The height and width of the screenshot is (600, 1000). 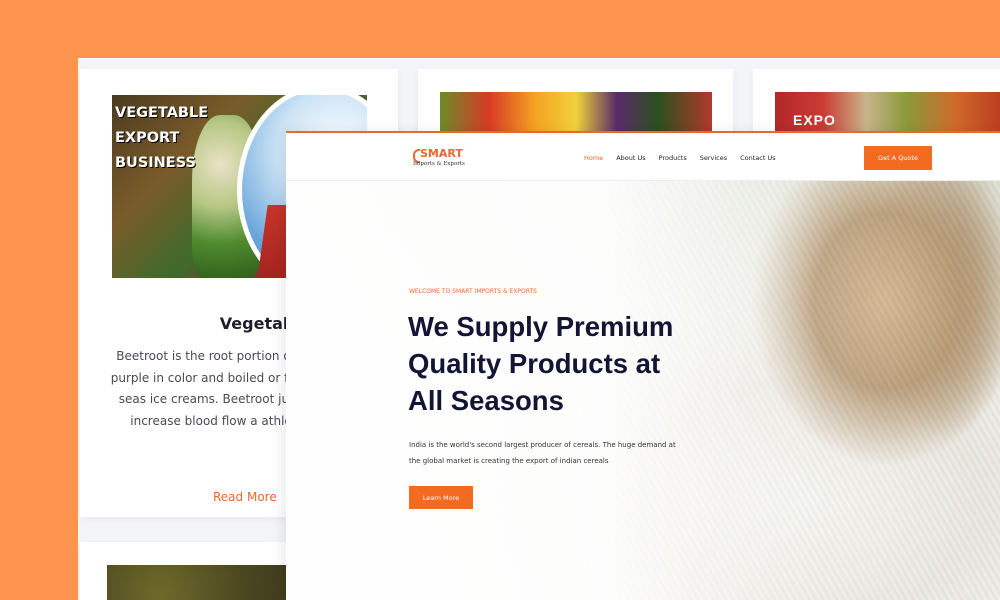 I want to click on fruits-image, so click(x=576, y=113).